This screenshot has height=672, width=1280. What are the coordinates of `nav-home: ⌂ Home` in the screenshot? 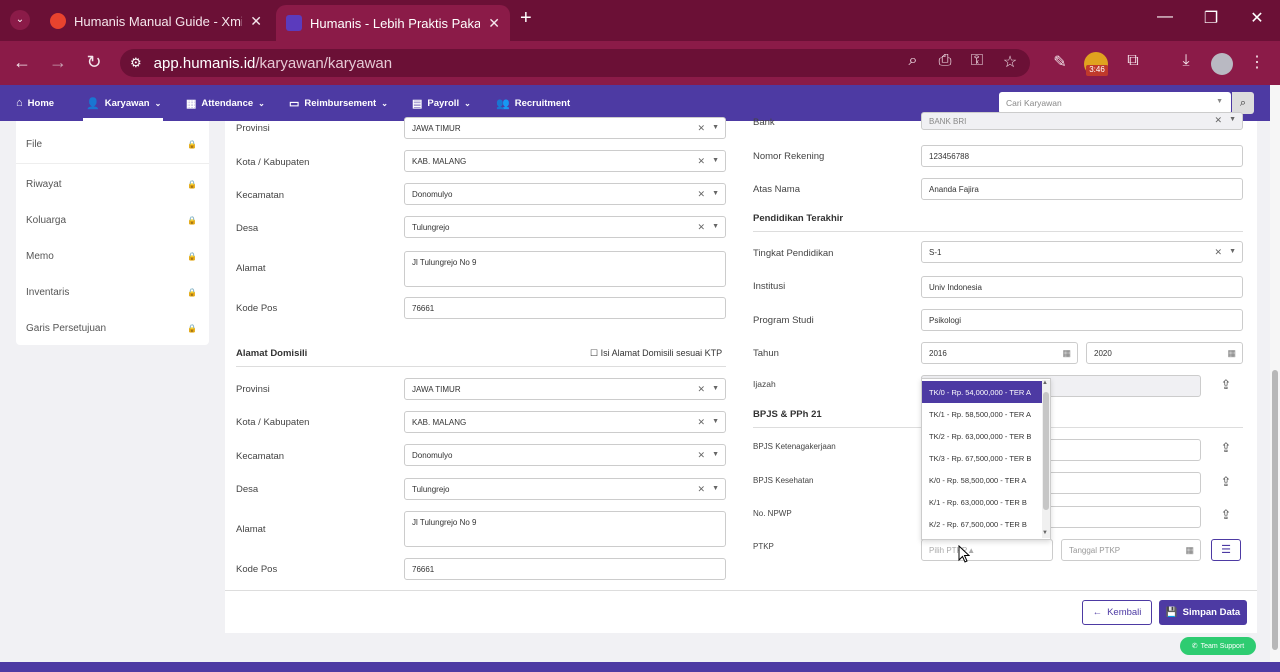 It's located at (35, 103).